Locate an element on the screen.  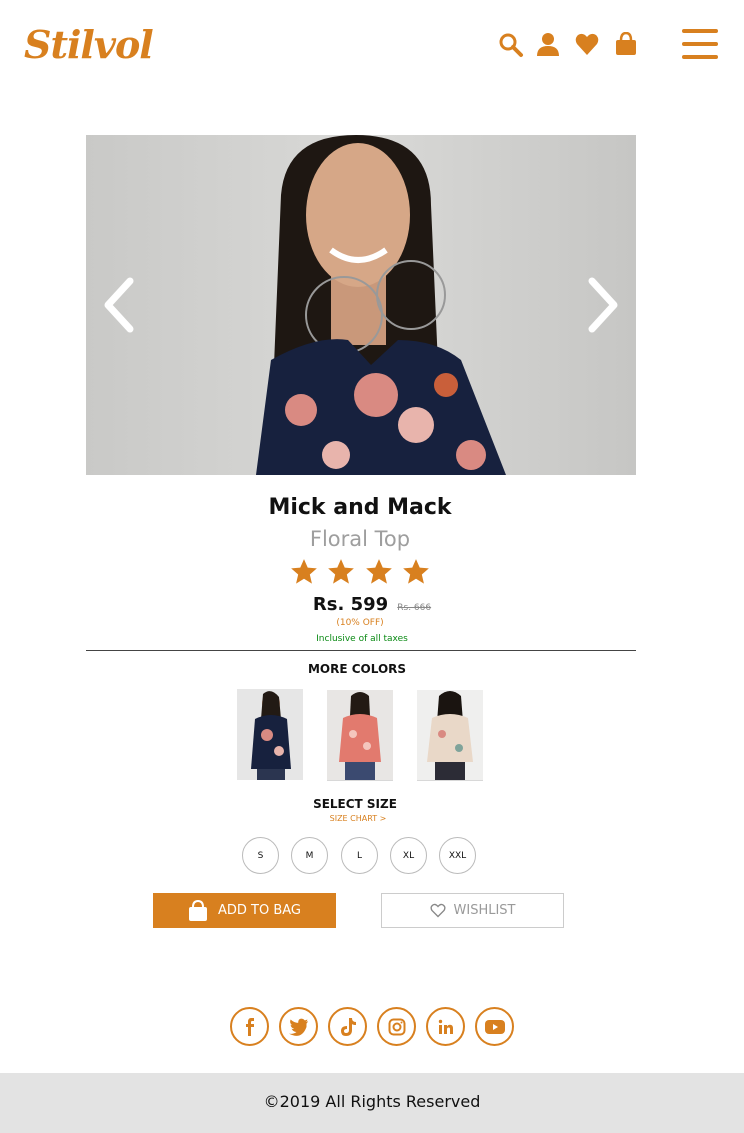
size-chart-link: SIZE CHART > is located at coordinates (358, 818).